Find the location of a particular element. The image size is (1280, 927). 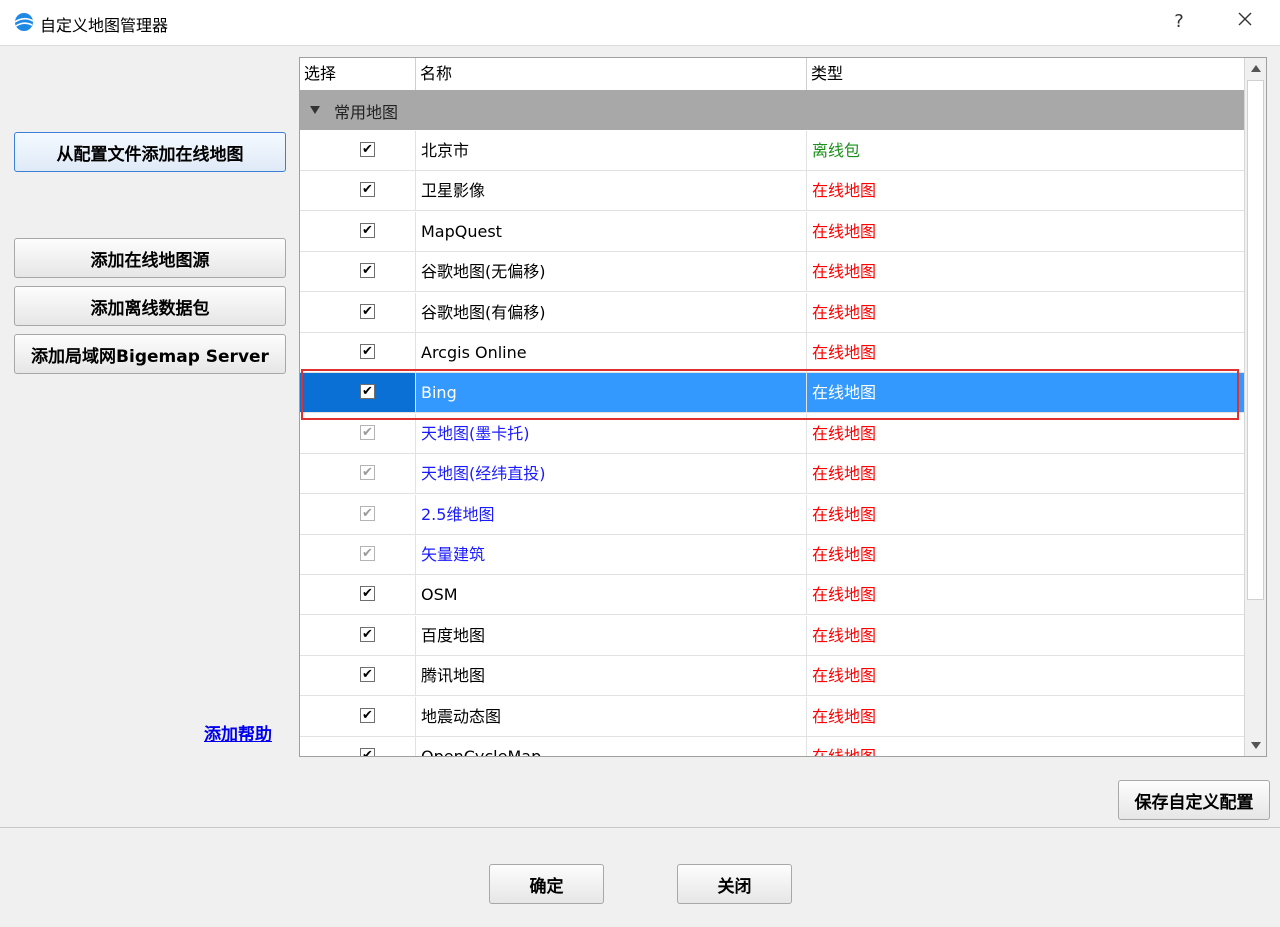

vertical-scrollbar is located at coordinates (1255, 407).